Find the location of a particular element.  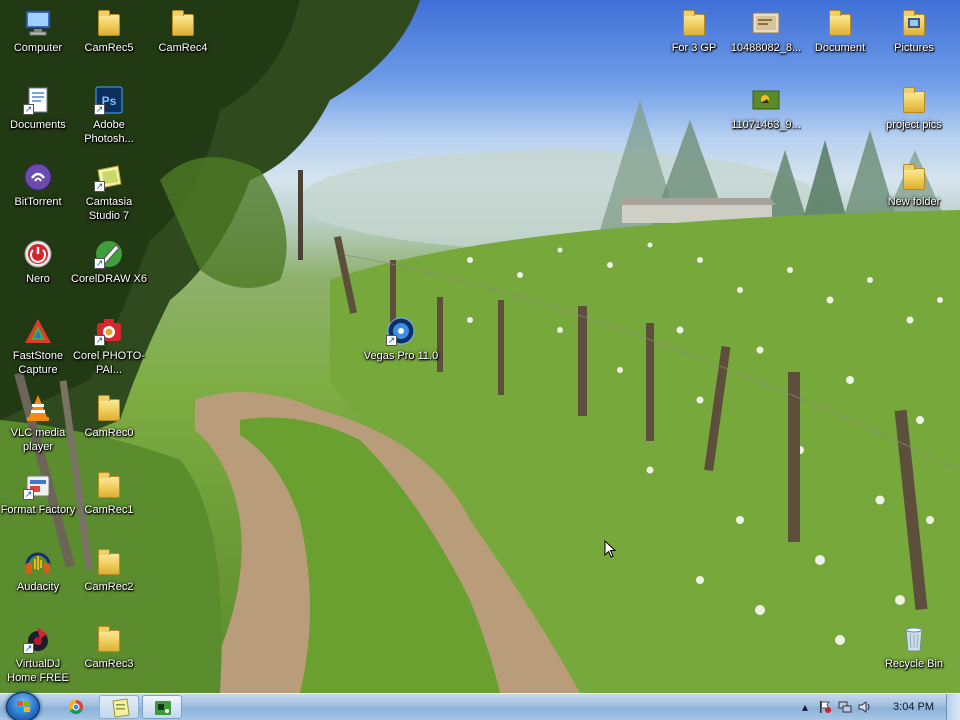

desktop-icon-computer: Computer is located at coordinates (38, 40).